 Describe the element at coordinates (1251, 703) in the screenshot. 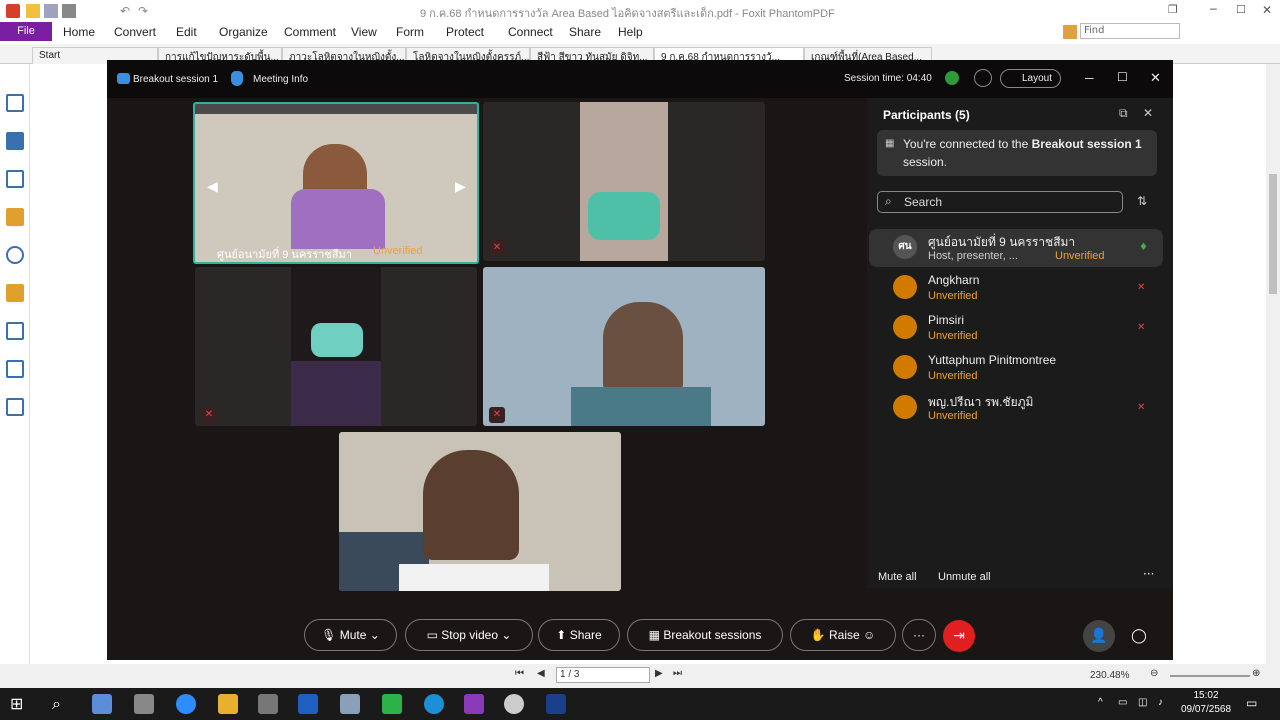

I see `notification-icon: ▭` at that location.